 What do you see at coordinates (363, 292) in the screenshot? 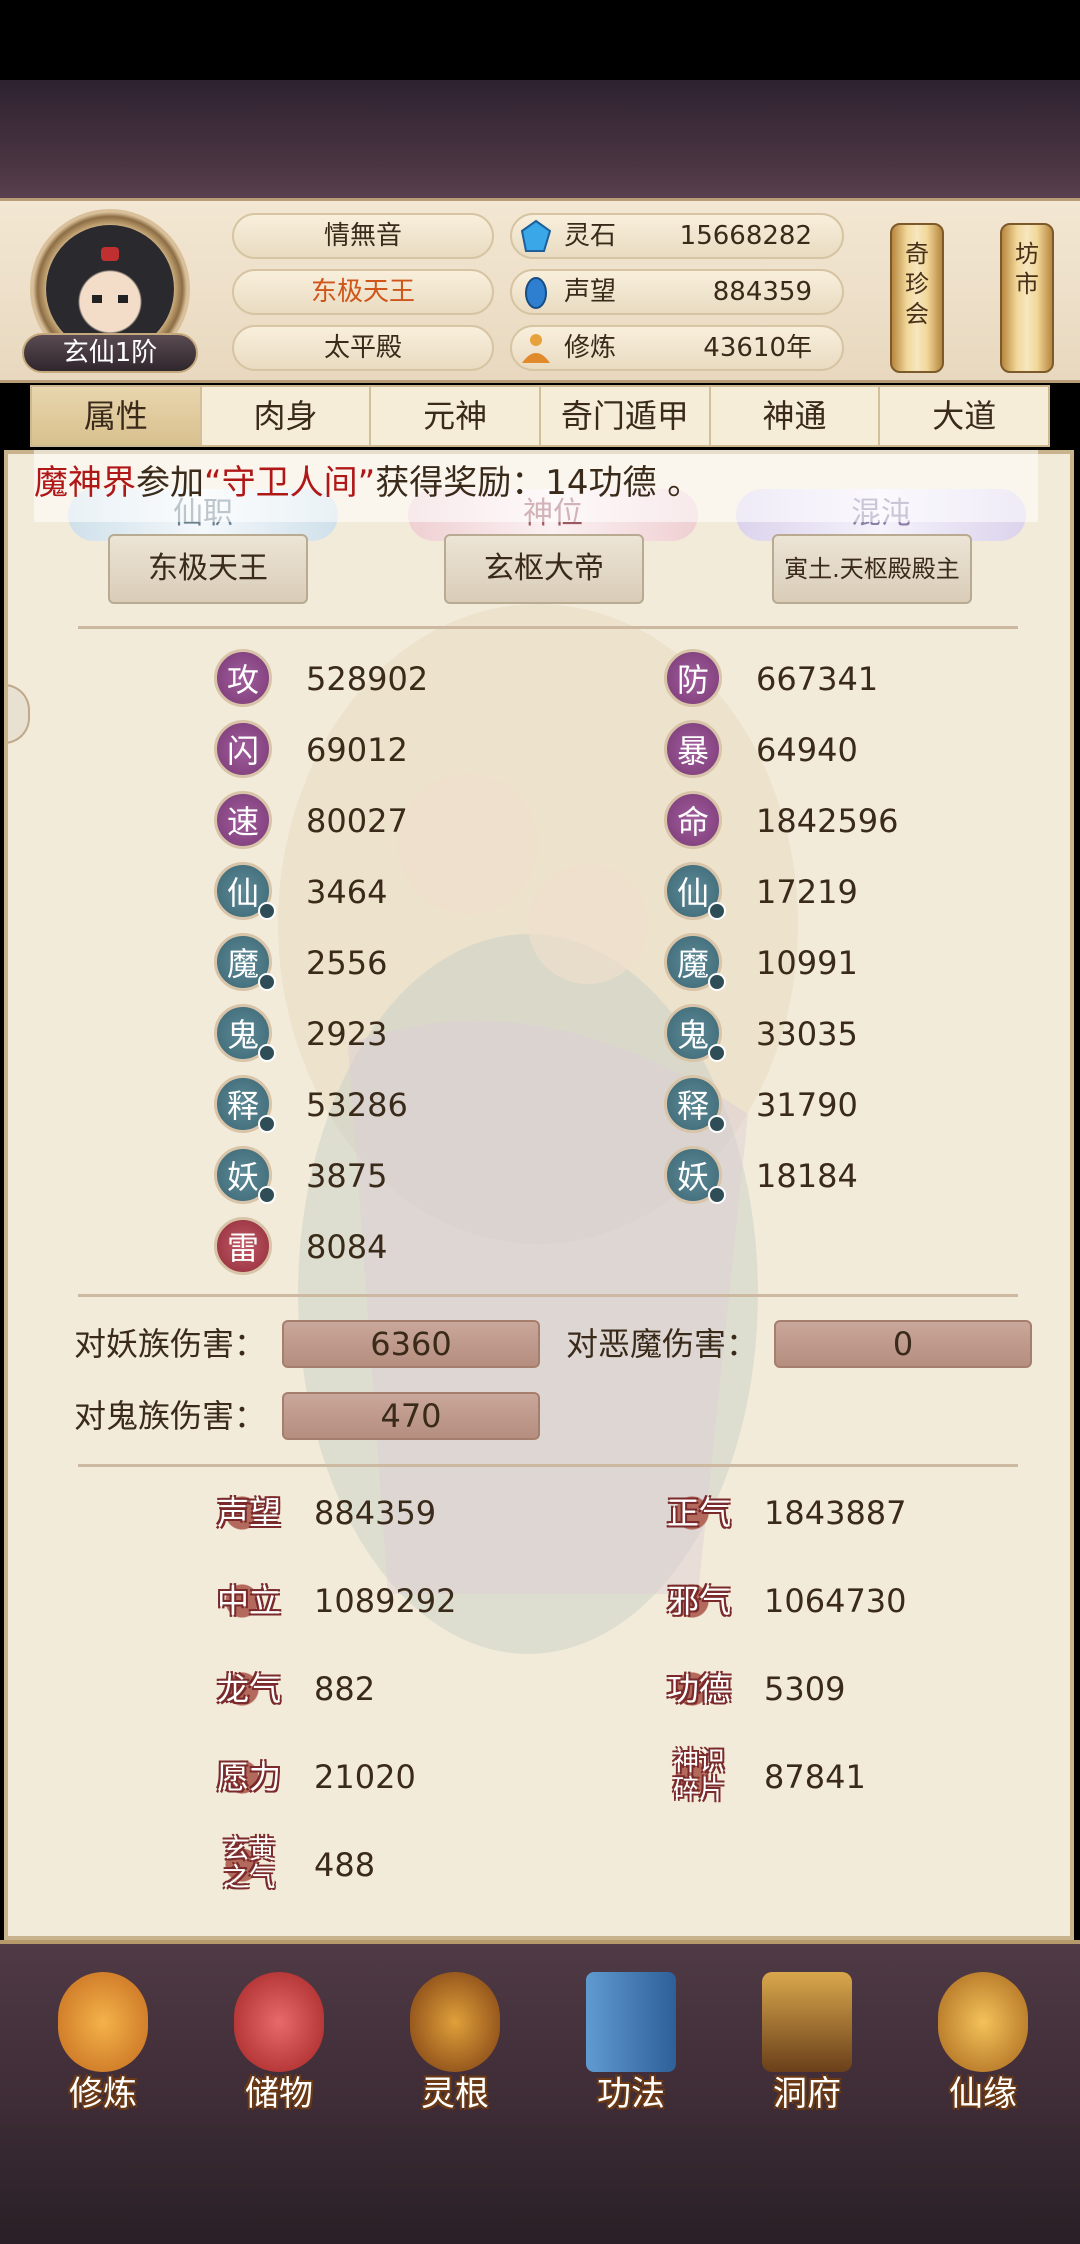
I see `player-title: 东极天王` at bounding box center [363, 292].